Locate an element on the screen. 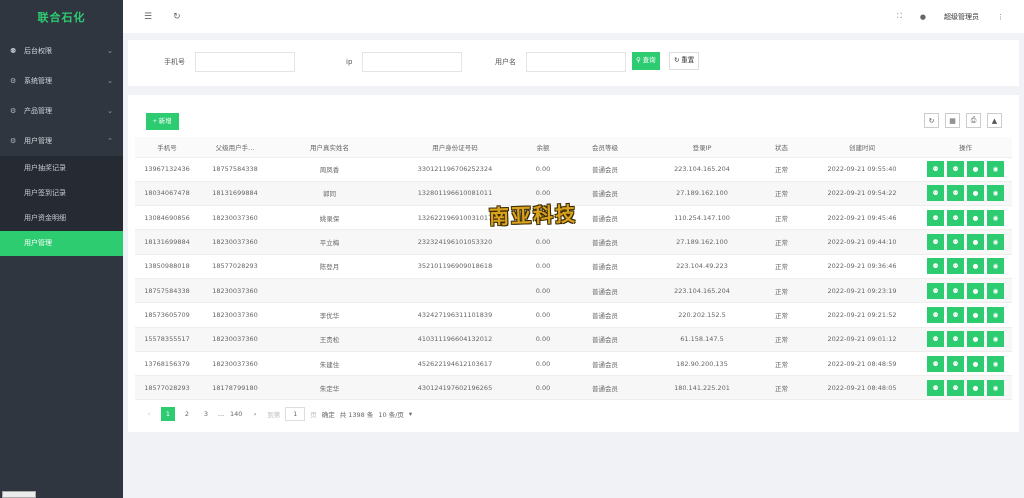  search-icon: ⚲ is located at coordinates (638, 60).